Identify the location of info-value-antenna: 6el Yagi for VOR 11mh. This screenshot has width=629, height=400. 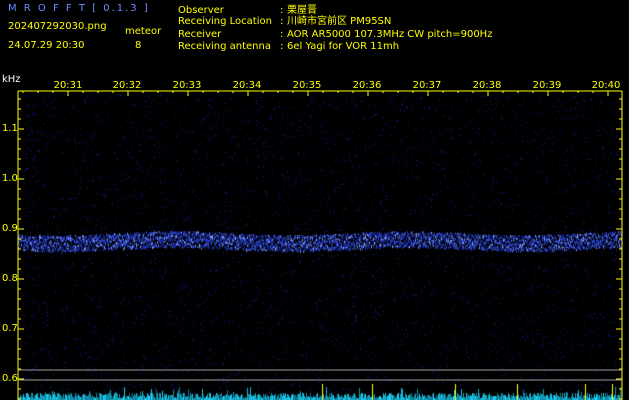
(343, 46).